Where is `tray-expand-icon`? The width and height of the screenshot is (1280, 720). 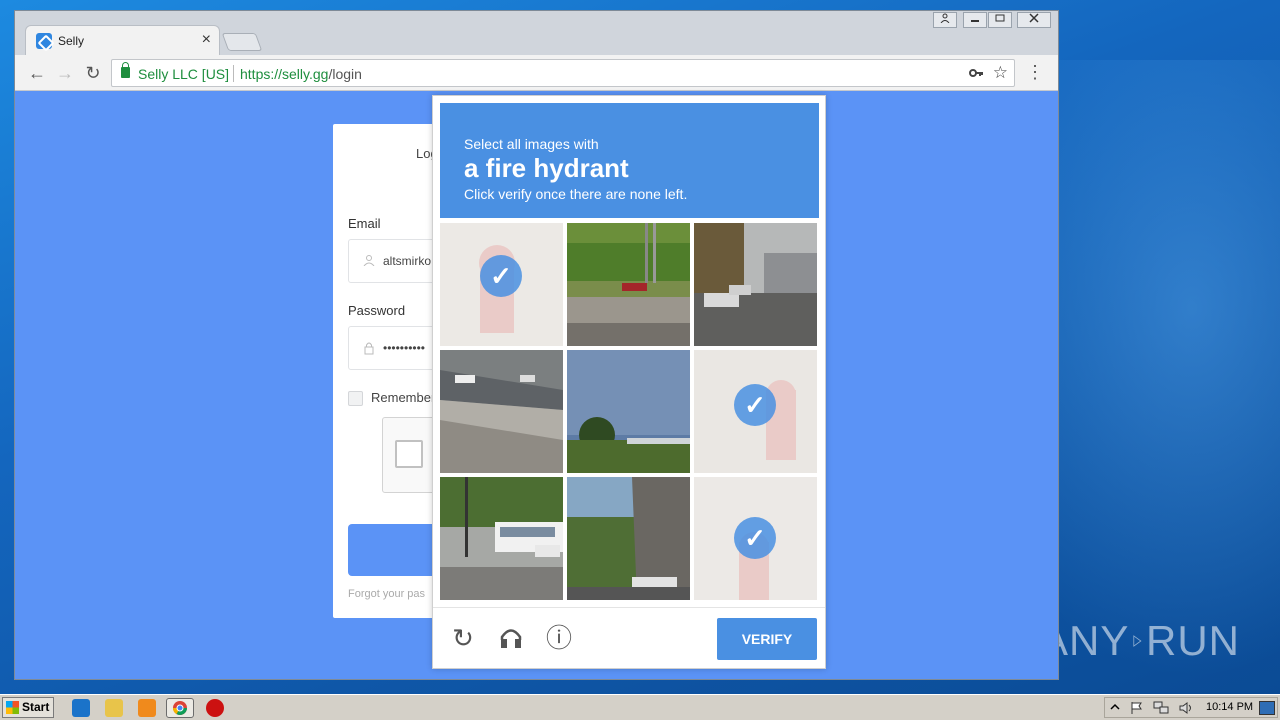 tray-expand-icon is located at coordinates (1115, 708).